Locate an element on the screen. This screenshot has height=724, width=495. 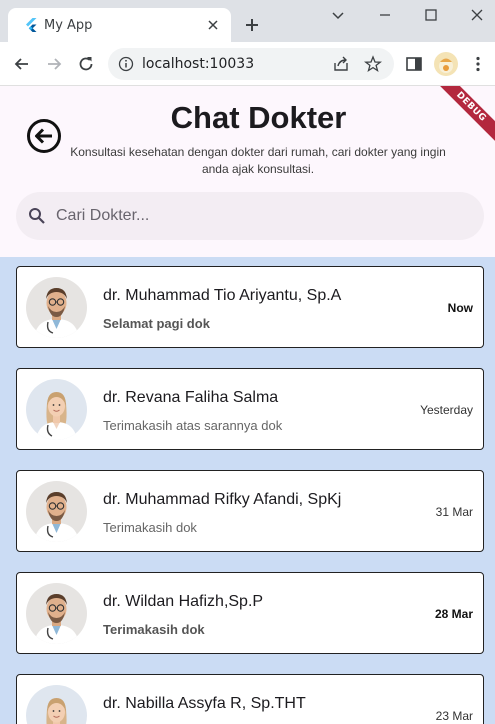
chat-last-message: Terimakasih atas sarannya dok is located at coordinates (193, 425).